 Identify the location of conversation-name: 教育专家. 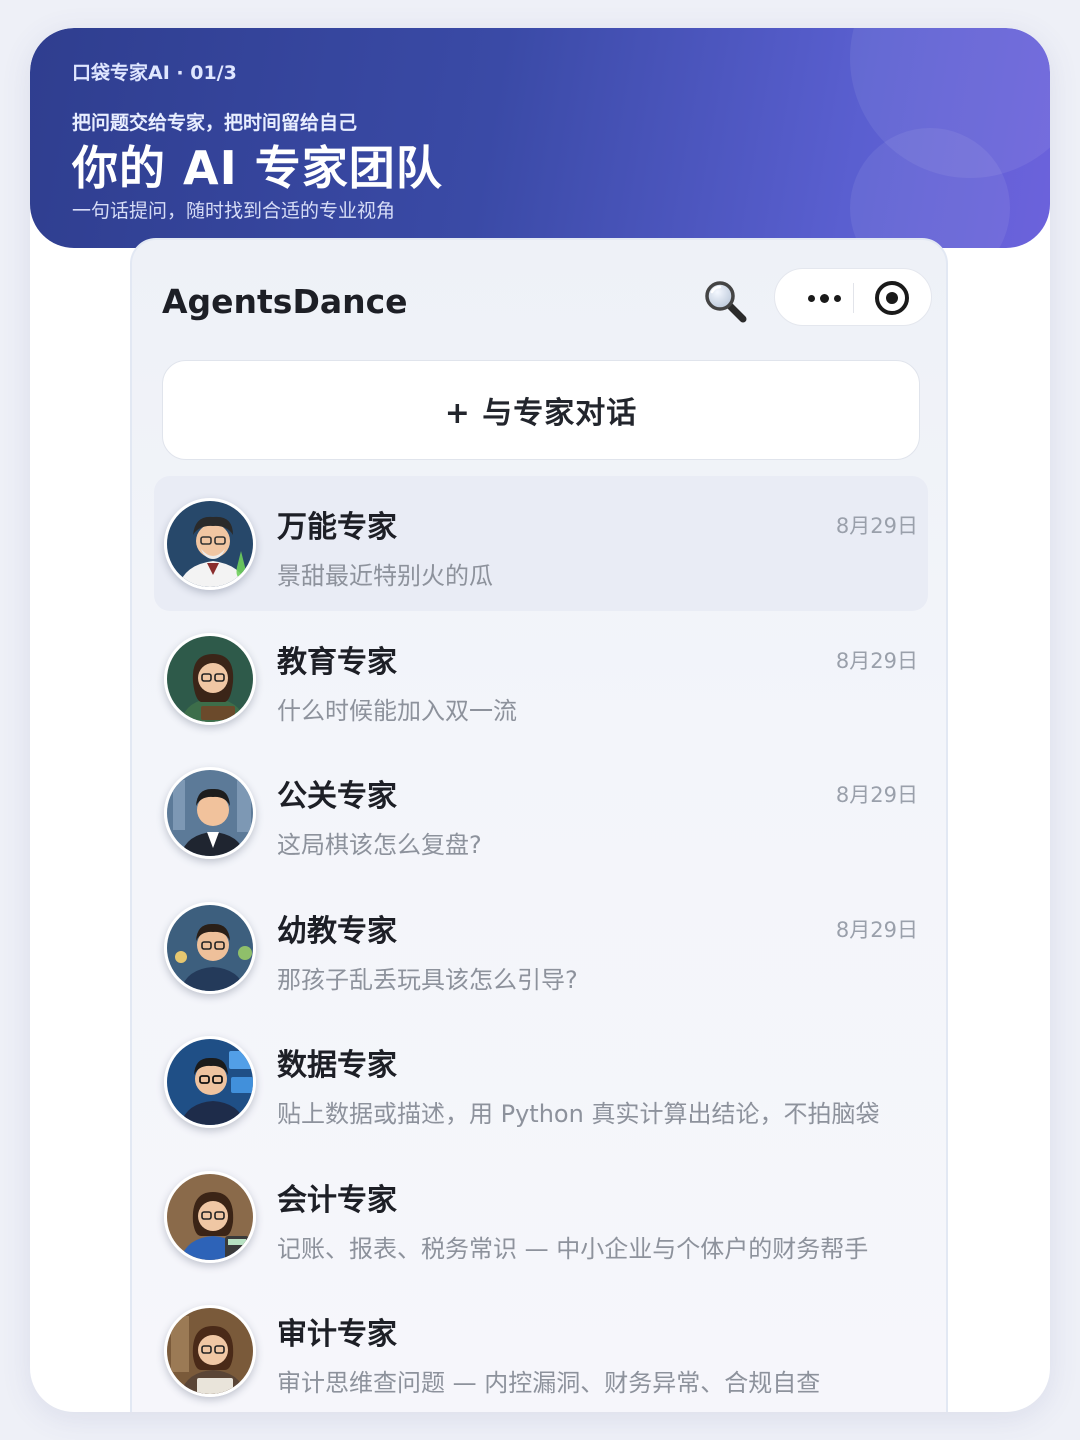
(337, 662).